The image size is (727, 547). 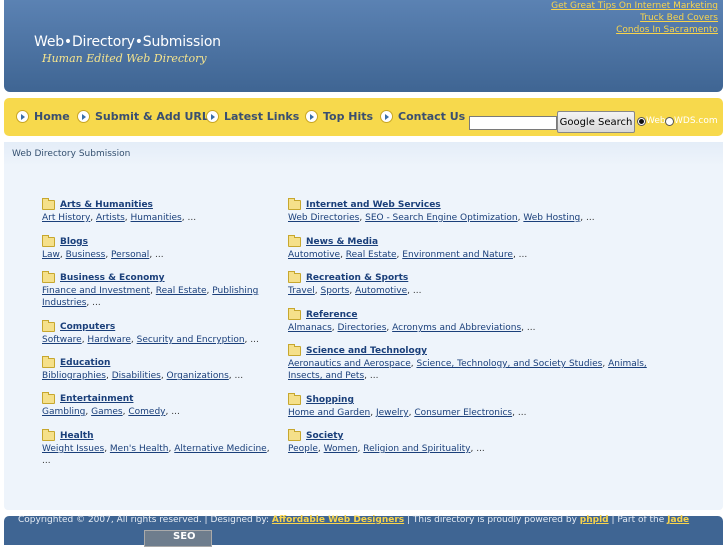 What do you see at coordinates (112, 278) in the screenshot?
I see `category-link: Business & Economy` at bounding box center [112, 278].